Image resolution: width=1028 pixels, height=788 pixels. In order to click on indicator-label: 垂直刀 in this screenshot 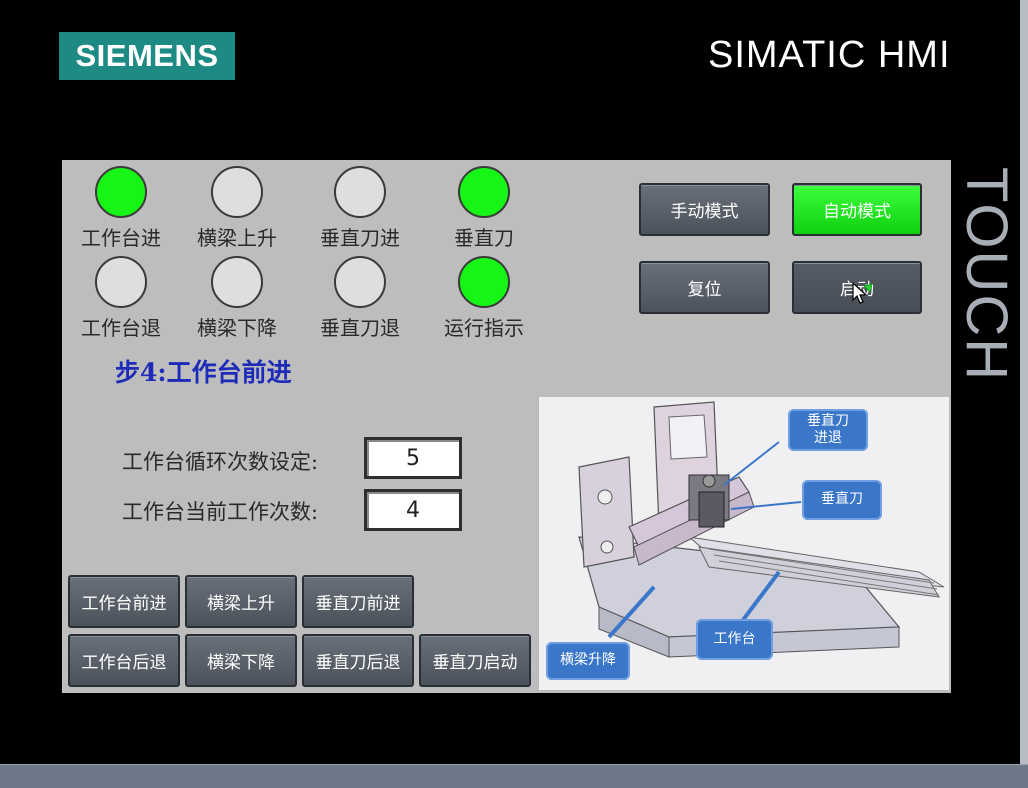, I will do `click(484, 238)`.